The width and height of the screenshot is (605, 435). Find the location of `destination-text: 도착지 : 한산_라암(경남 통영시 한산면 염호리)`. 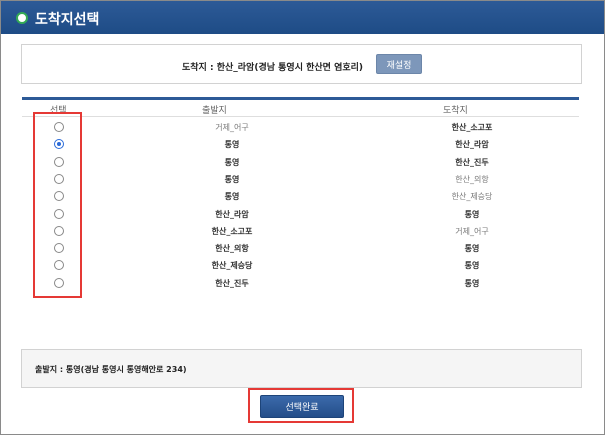

destination-text: 도착지 : 한산_라암(경남 통영시 한산면 염호리) is located at coordinates (273, 68).